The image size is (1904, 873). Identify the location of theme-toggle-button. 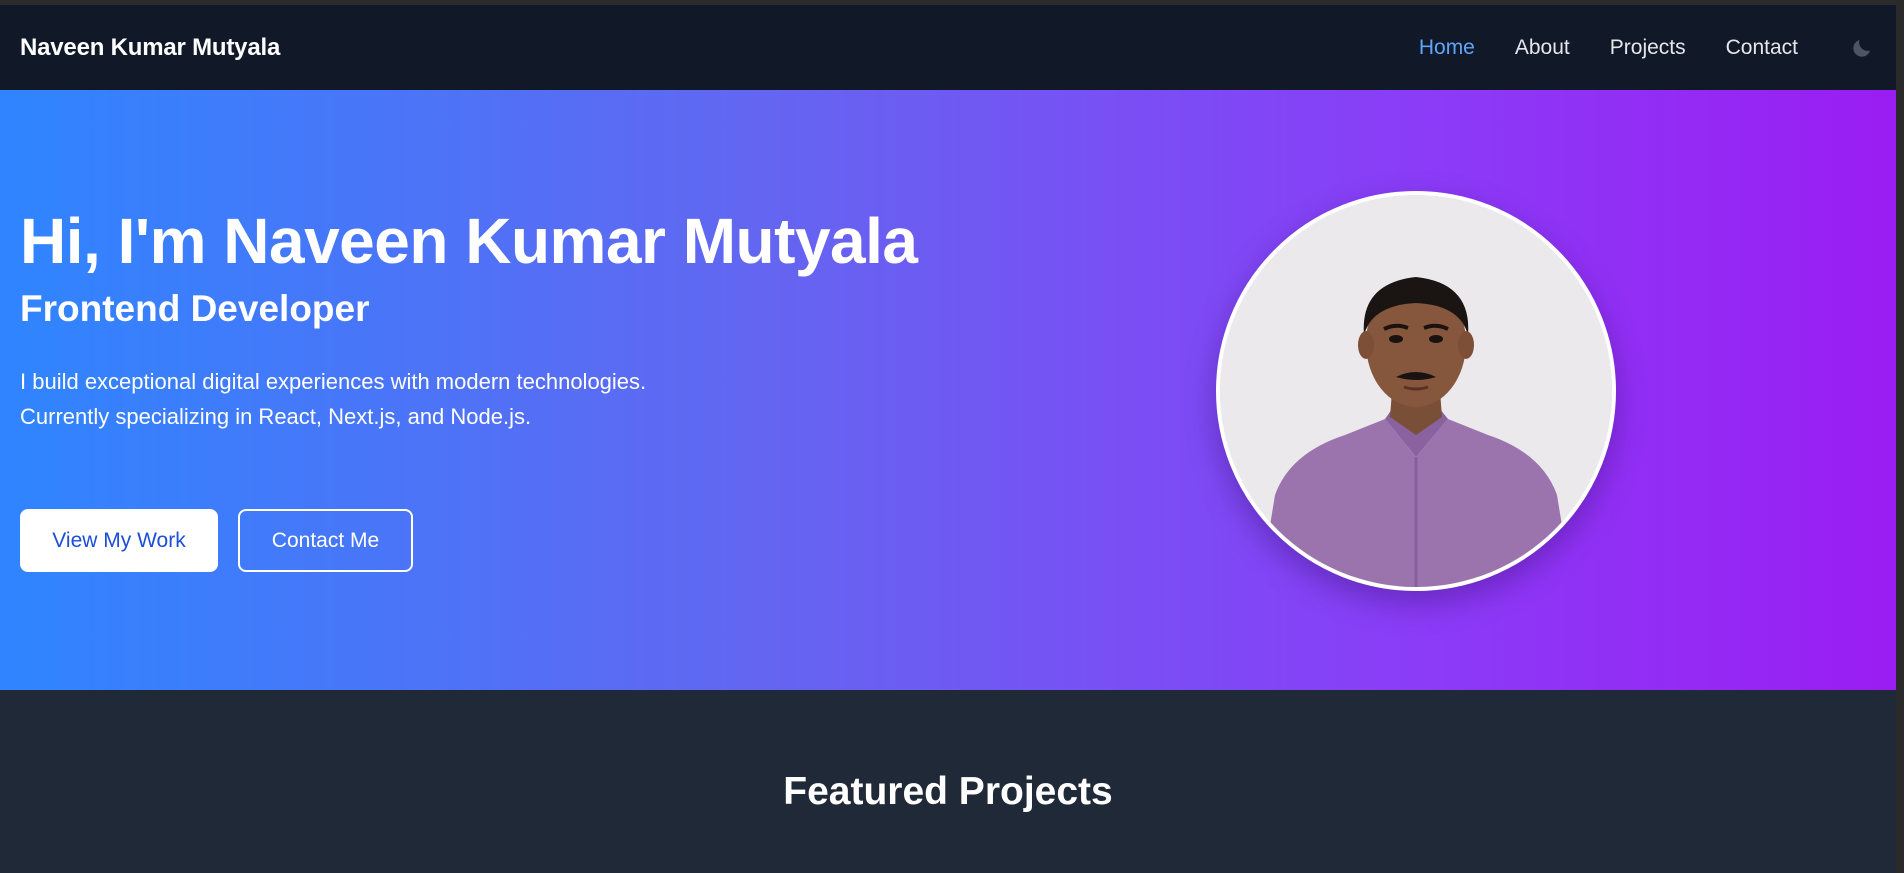
(1862, 48).